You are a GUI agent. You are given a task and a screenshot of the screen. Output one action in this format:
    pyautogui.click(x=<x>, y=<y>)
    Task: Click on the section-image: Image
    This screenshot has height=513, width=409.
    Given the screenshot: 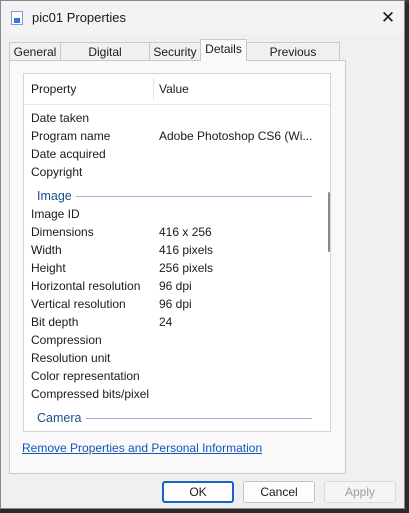 What is the action you would take?
    pyautogui.click(x=174, y=196)
    